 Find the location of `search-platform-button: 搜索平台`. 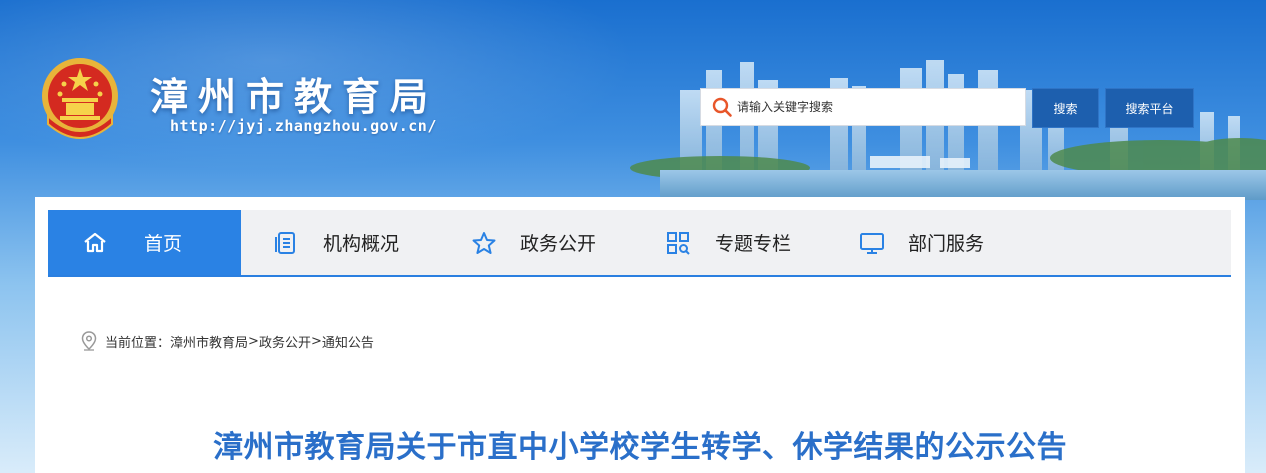

search-platform-button: 搜索平台 is located at coordinates (1149, 108).